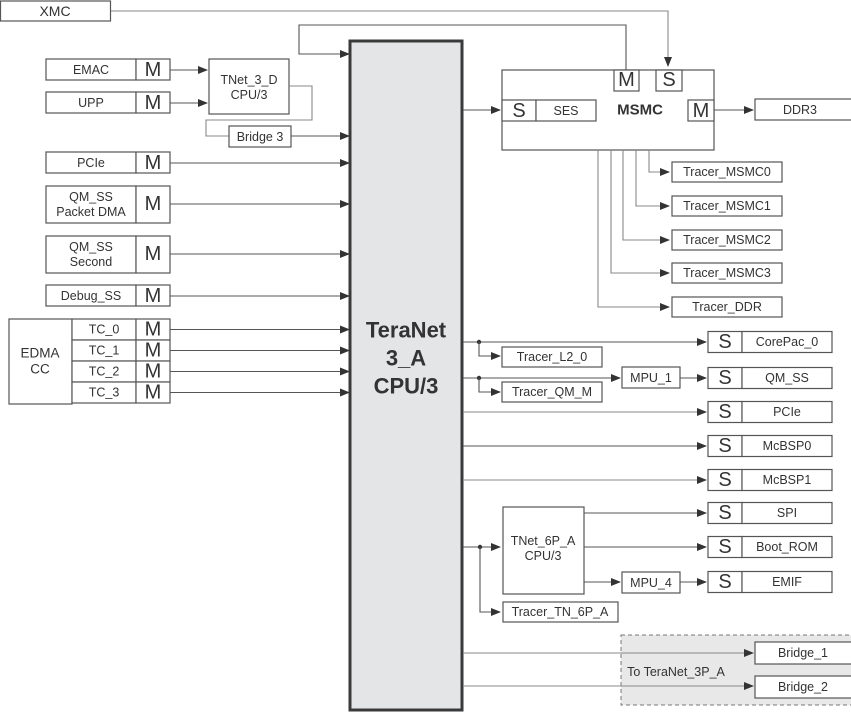 Image resolution: width=851 pixels, height=712 pixels. I want to click on tracer-tn6p-label: Tracer_TN_6P_A, so click(560, 612).